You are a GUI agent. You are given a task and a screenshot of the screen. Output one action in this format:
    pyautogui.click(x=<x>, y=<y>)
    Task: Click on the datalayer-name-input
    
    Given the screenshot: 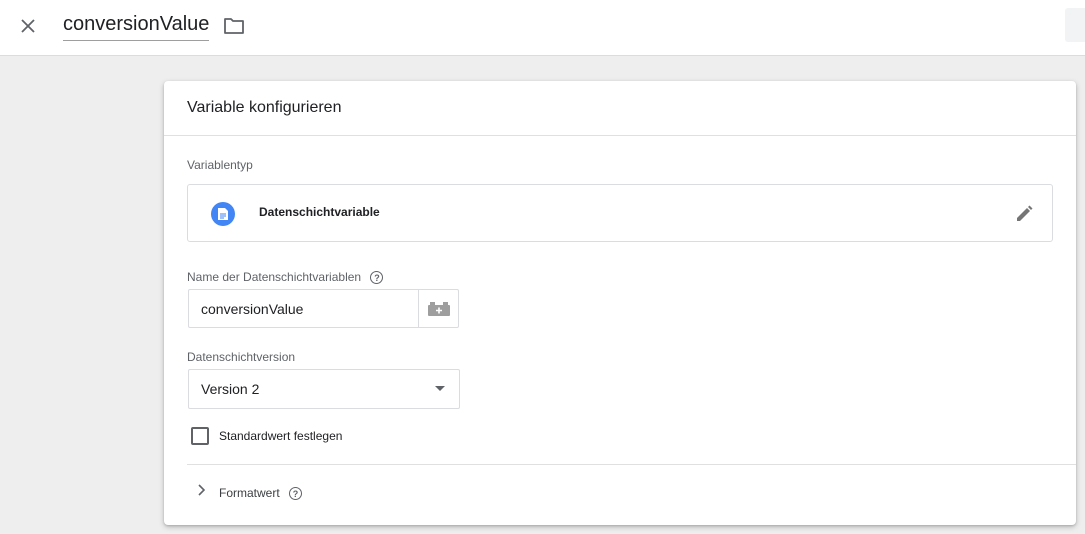 What is the action you would take?
    pyautogui.click(x=303, y=308)
    